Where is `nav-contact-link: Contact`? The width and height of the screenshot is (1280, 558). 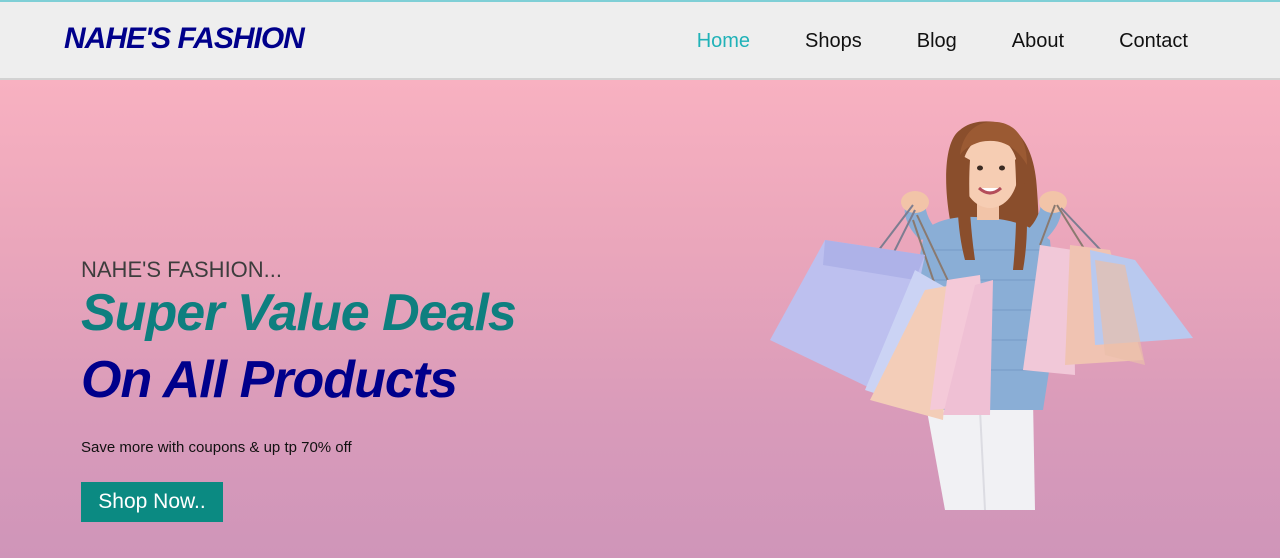
nav-contact-link: Contact is located at coordinates (1153, 41).